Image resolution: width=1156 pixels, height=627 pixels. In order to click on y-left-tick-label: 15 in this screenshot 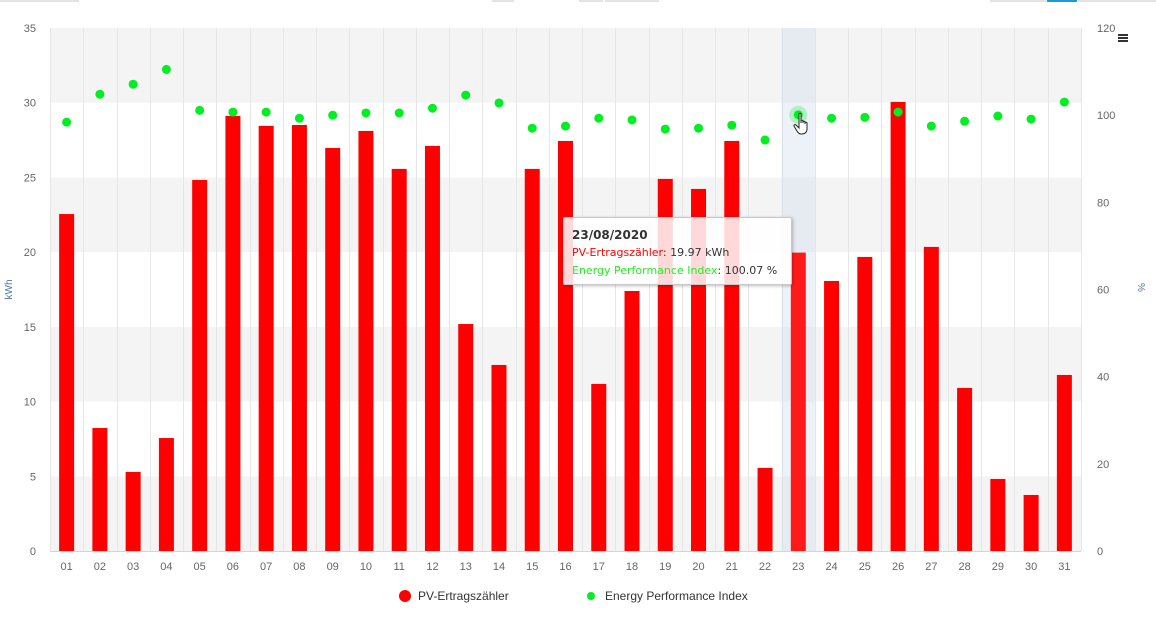, I will do `click(30, 328)`.